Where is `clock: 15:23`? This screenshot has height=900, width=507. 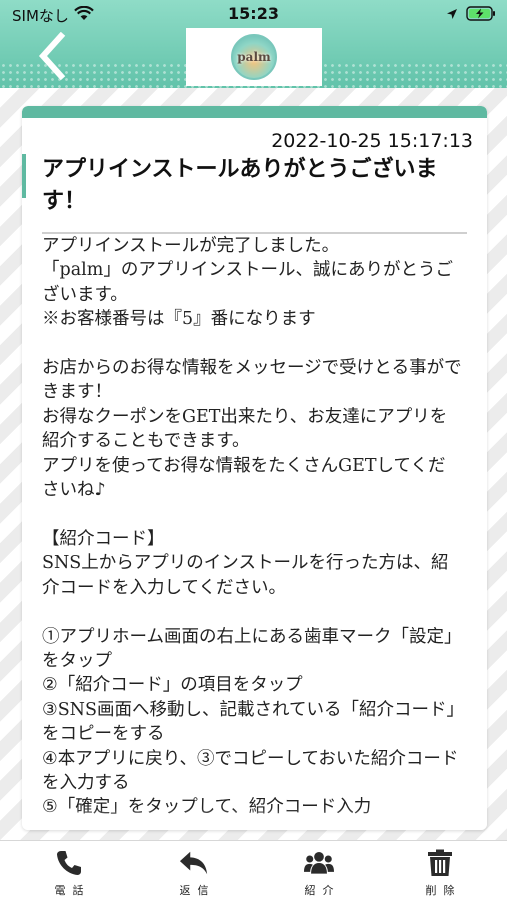
clock: 15:23 is located at coordinates (253, 13).